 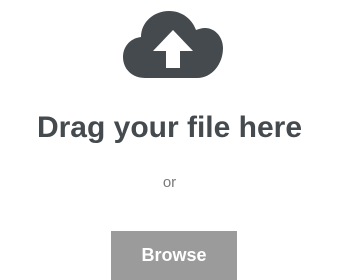 I want to click on cloud-upload-icon, so click(x=173, y=44).